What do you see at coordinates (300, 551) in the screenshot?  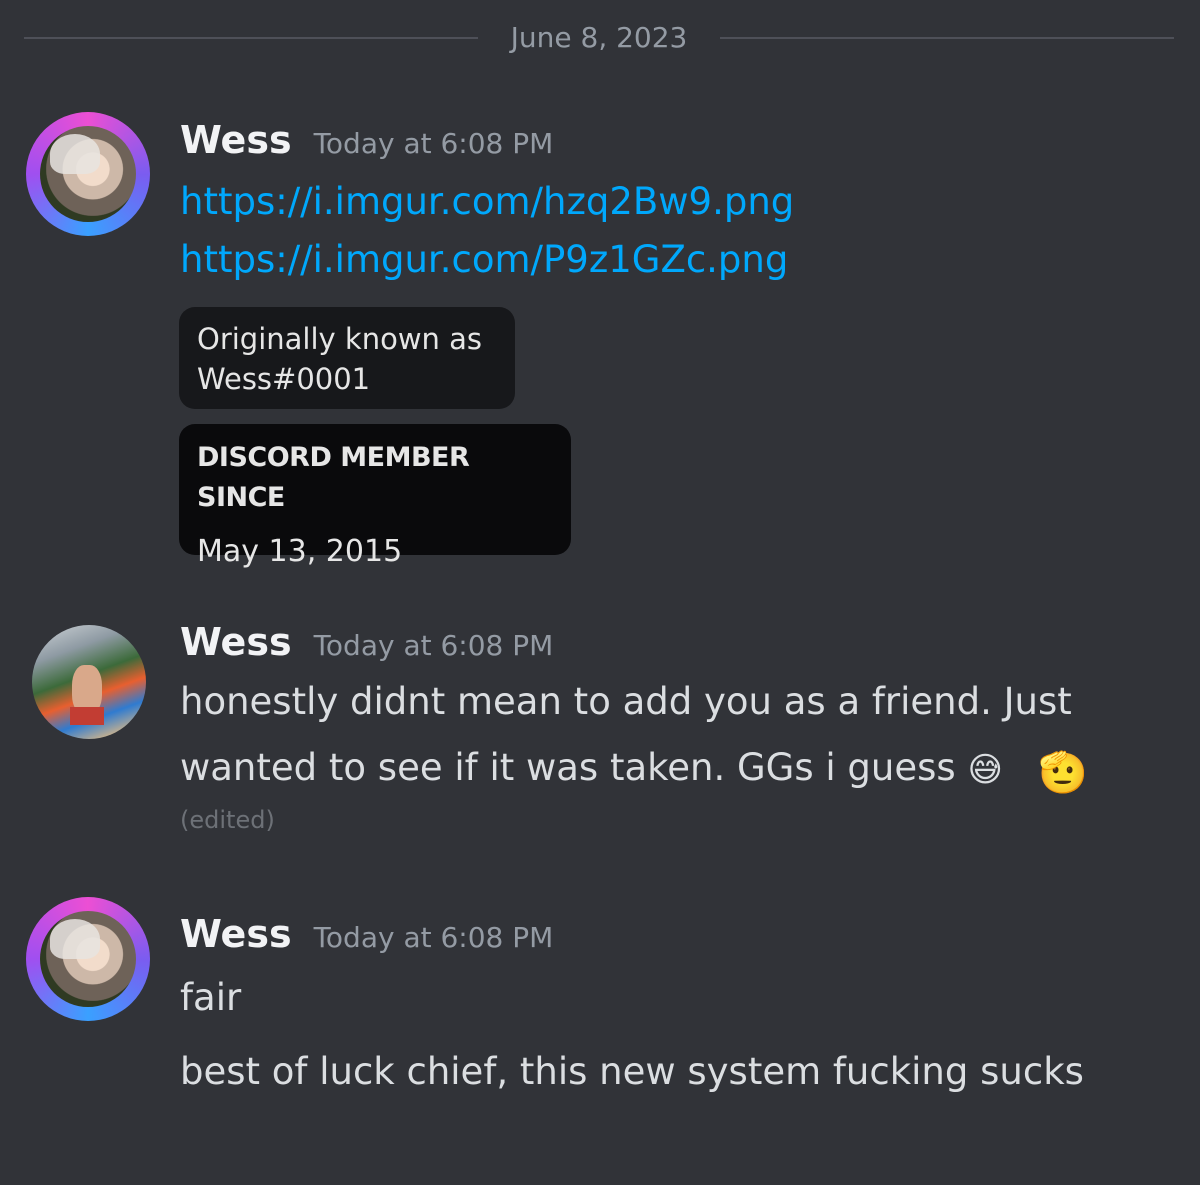 I see `member-since-value: May 13, 2015` at bounding box center [300, 551].